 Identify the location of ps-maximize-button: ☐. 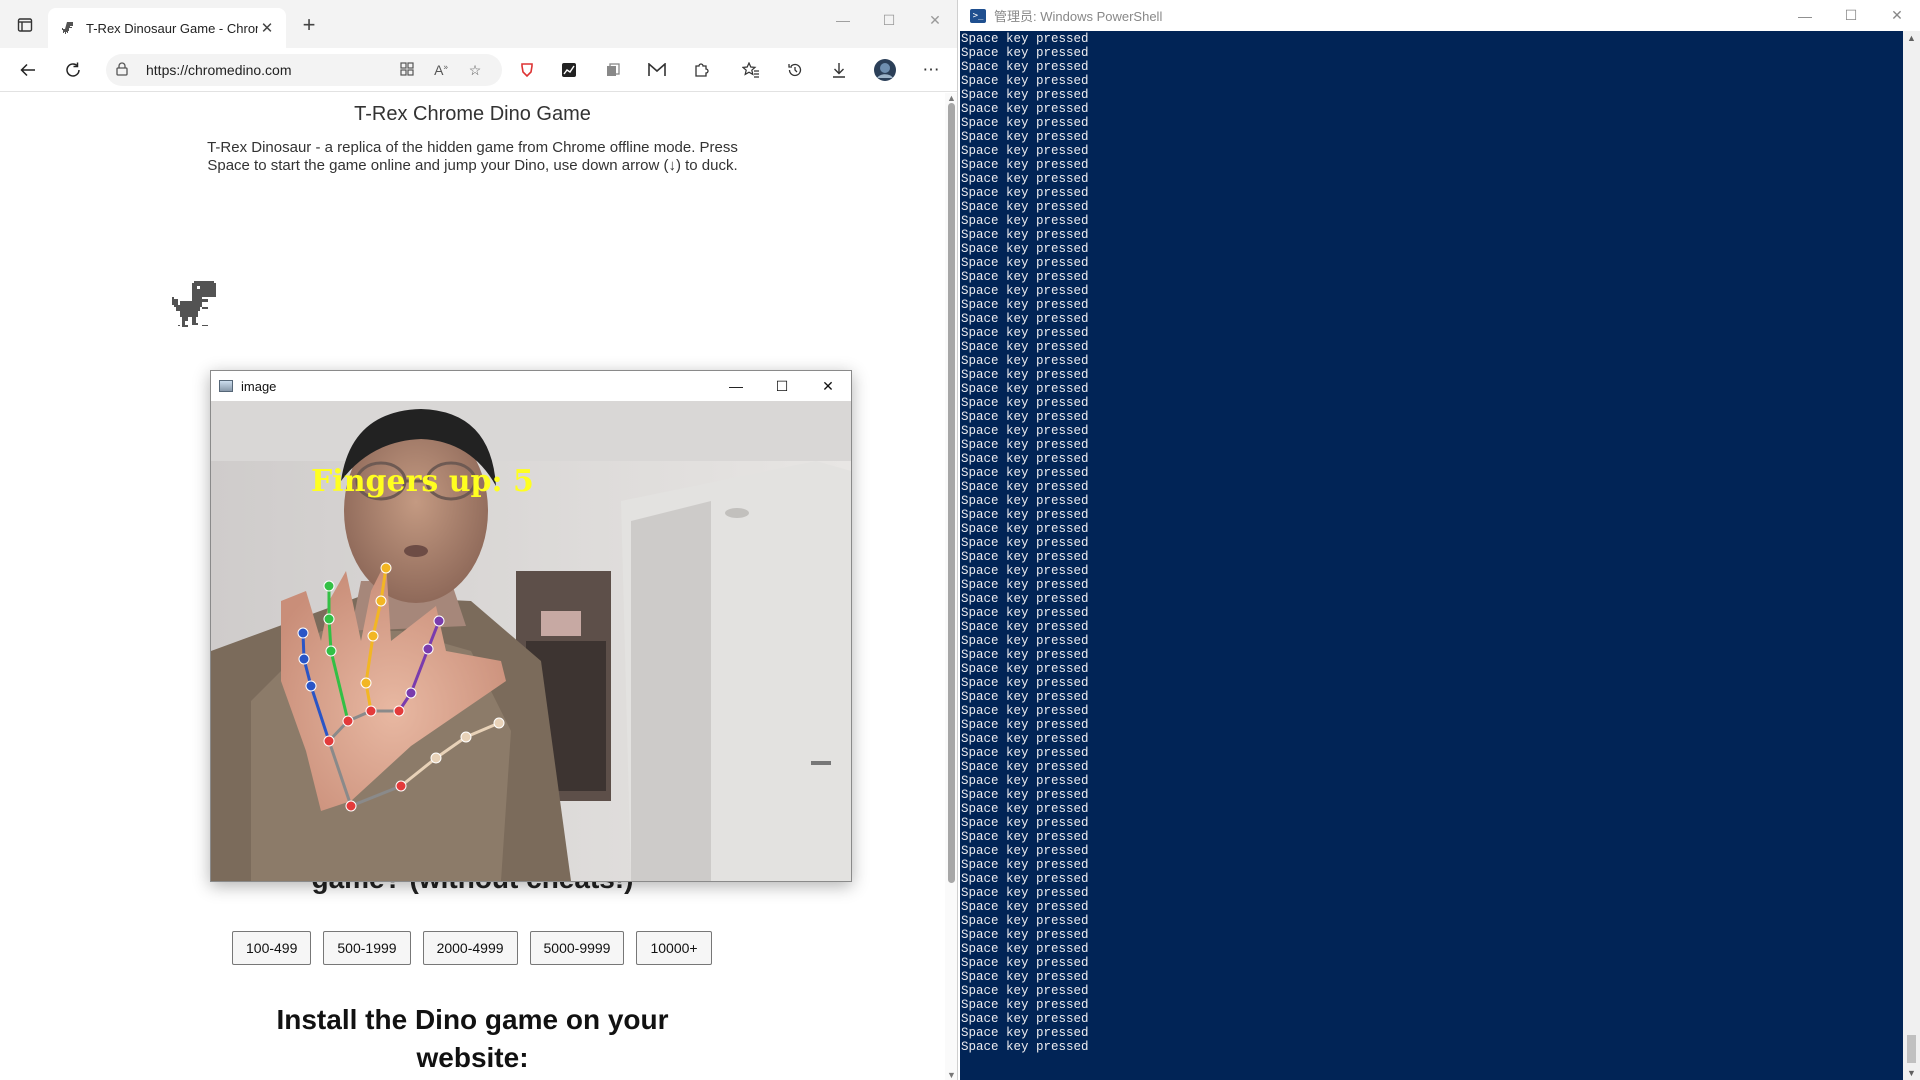
(1851, 15).